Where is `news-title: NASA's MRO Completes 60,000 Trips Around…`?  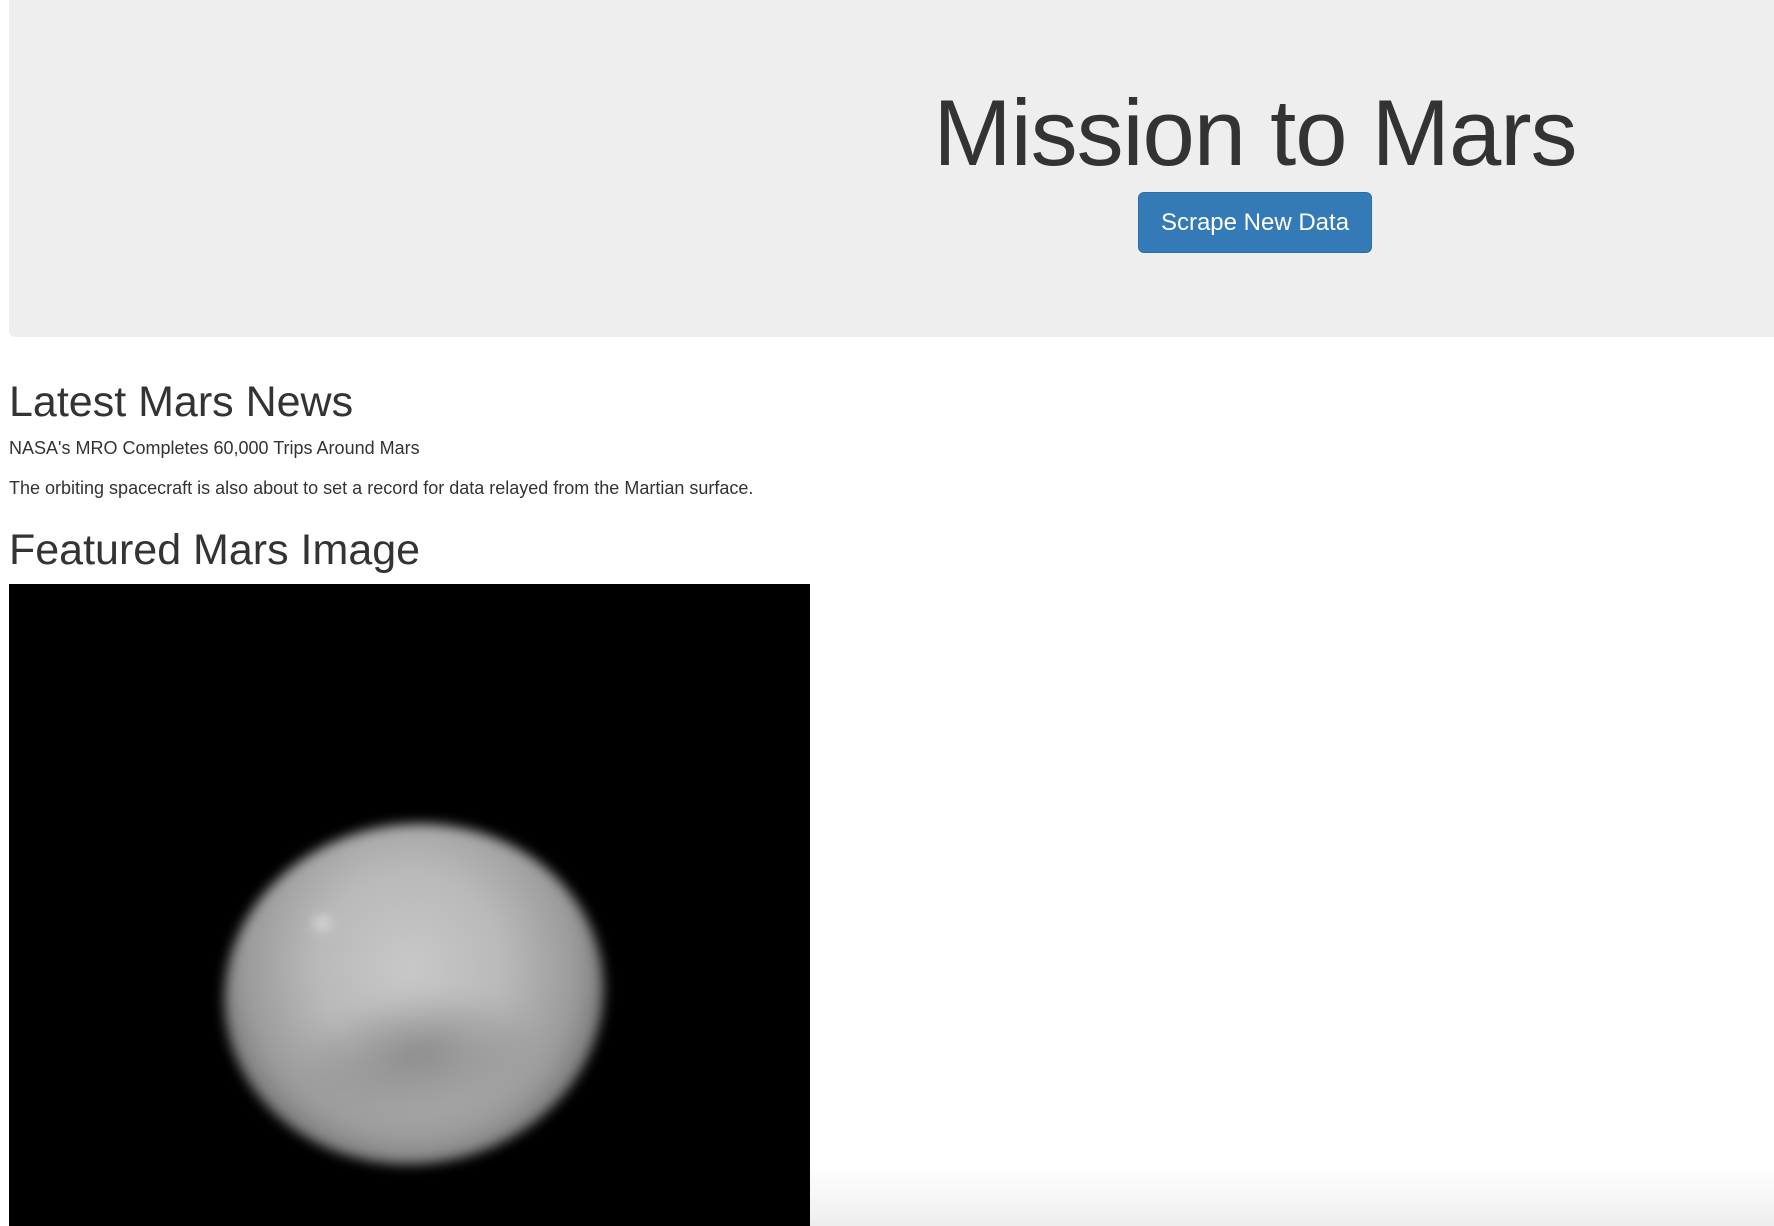 news-title: NASA's MRO Completes 60,000 Trips Around… is located at coordinates (214, 448).